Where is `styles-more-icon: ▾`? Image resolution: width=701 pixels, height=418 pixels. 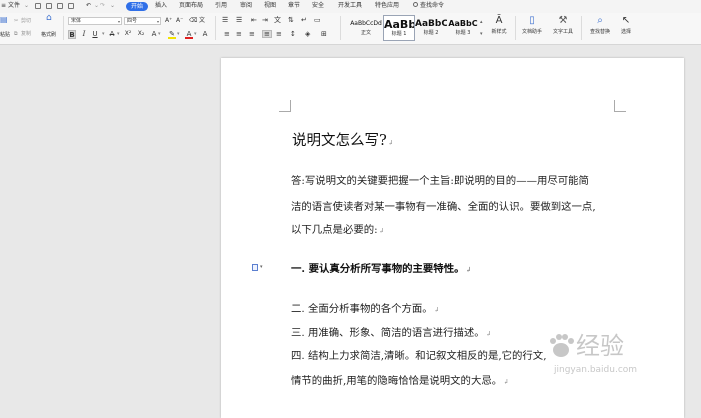 styles-more-icon: ▾ is located at coordinates (481, 34).